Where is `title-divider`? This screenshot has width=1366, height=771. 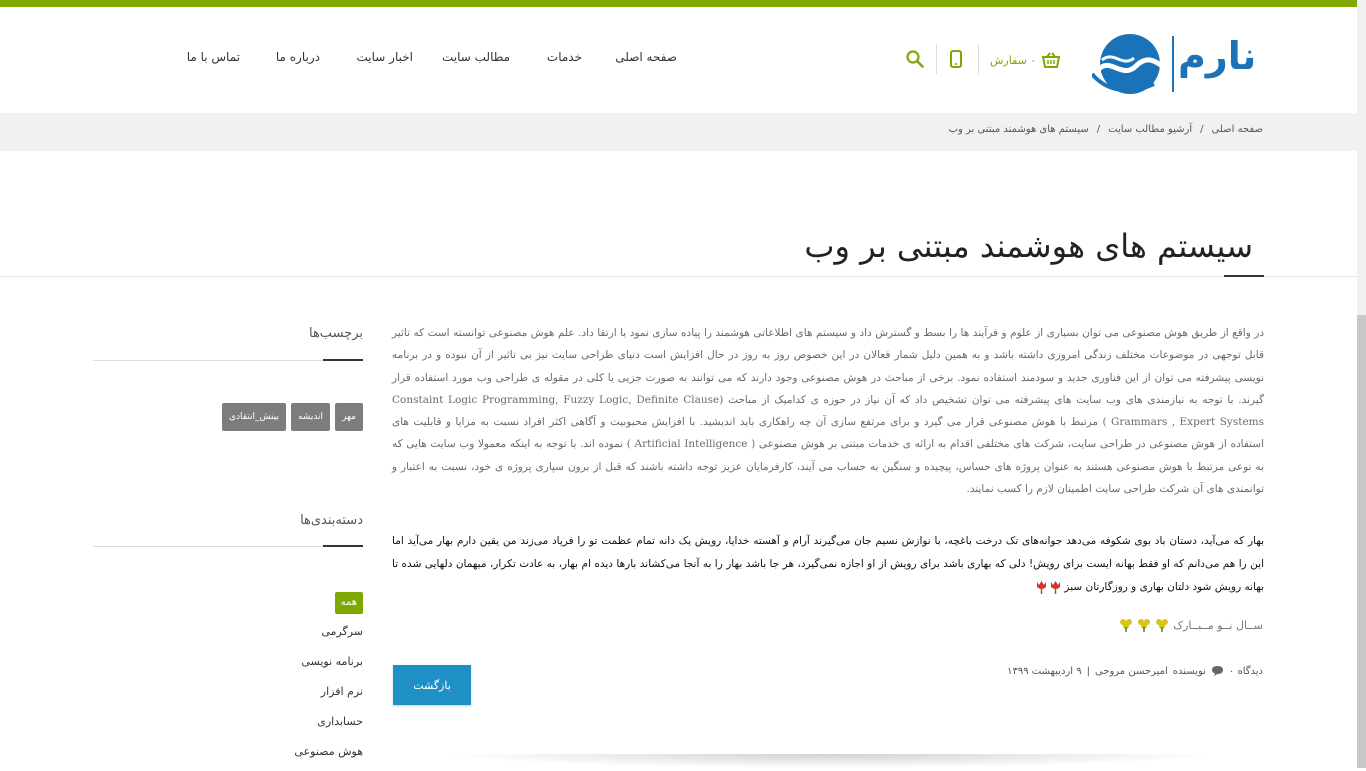 title-divider is located at coordinates (683, 276).